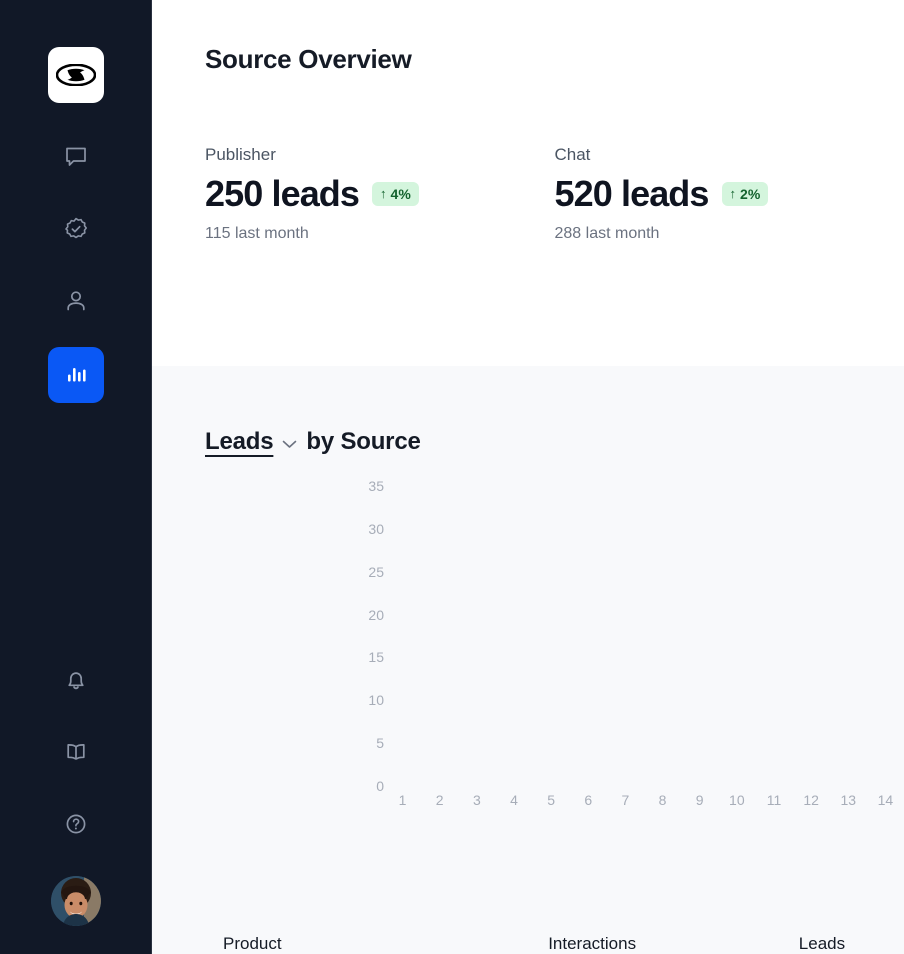 This screenshot has width=904, height=954. Describe the element at coordinates (402, 800) in the screenshot. I see `x-axis-tick: 1` at that location.